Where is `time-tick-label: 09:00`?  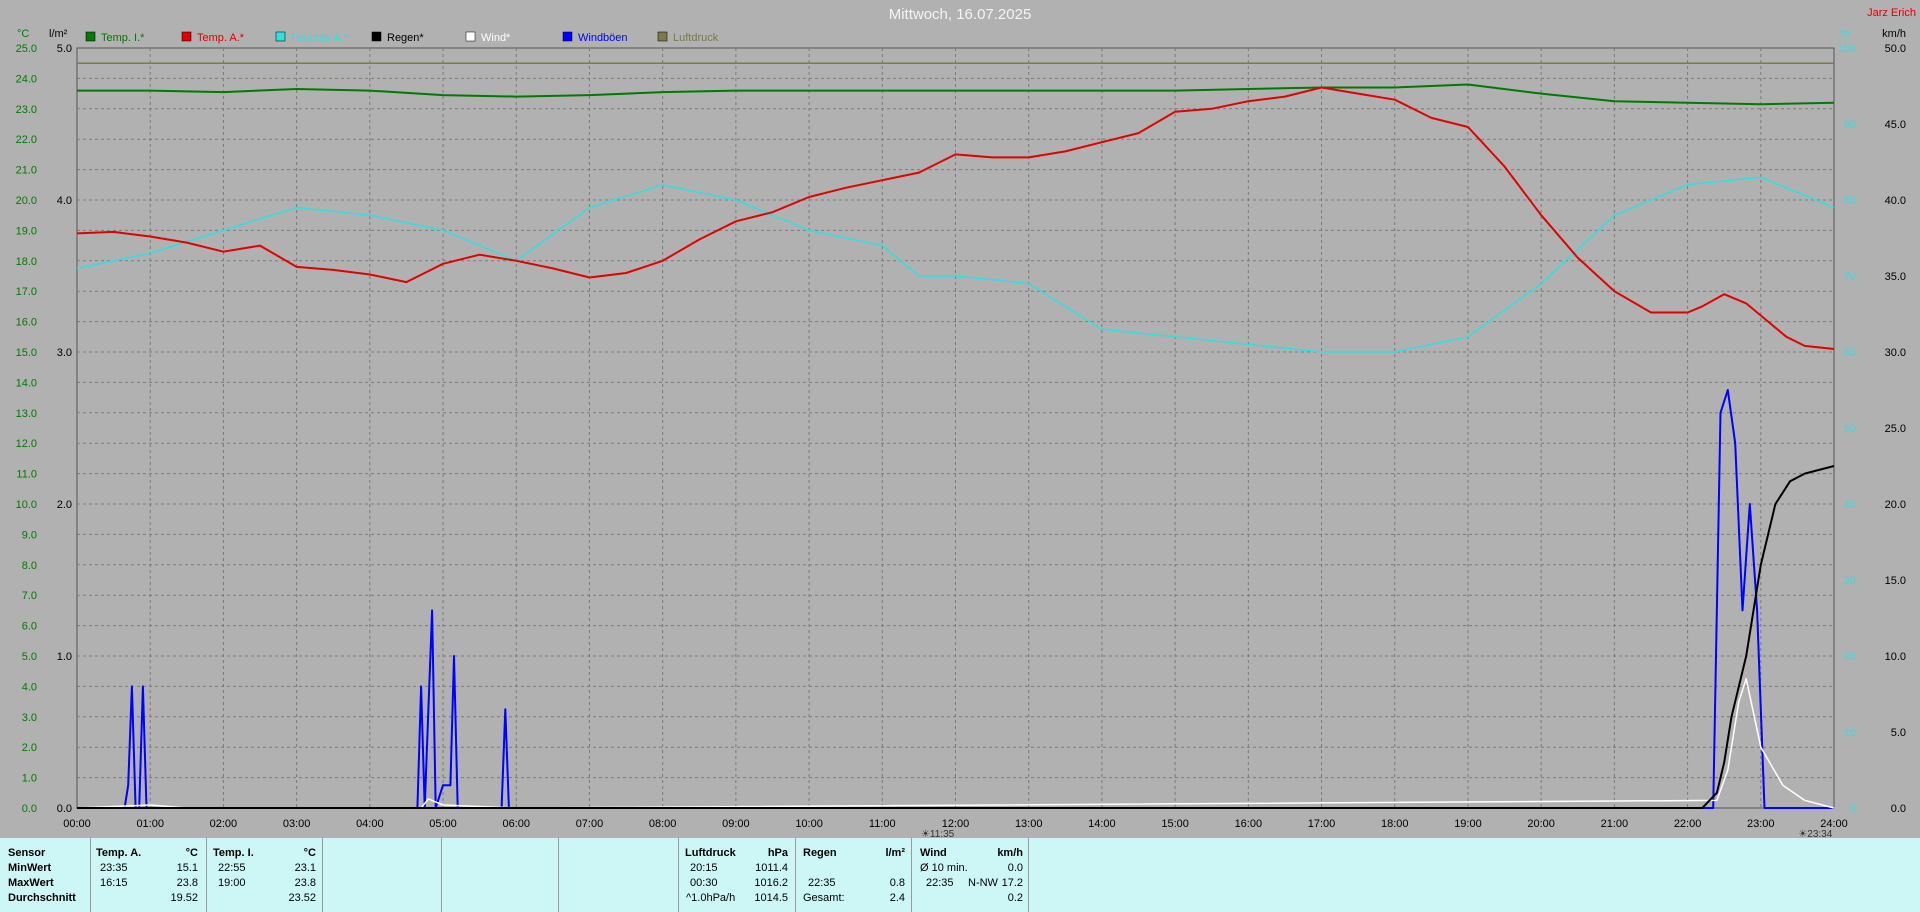
time-tick-label: 09:00 is located at coordinates (736, 824).